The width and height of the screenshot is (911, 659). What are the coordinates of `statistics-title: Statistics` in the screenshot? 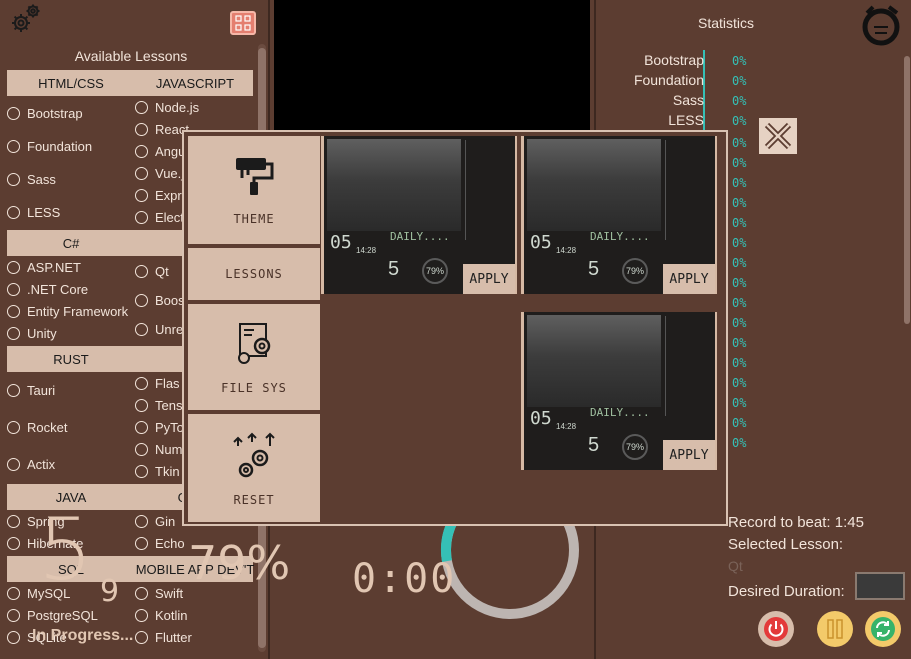 It's located at (725, 23).